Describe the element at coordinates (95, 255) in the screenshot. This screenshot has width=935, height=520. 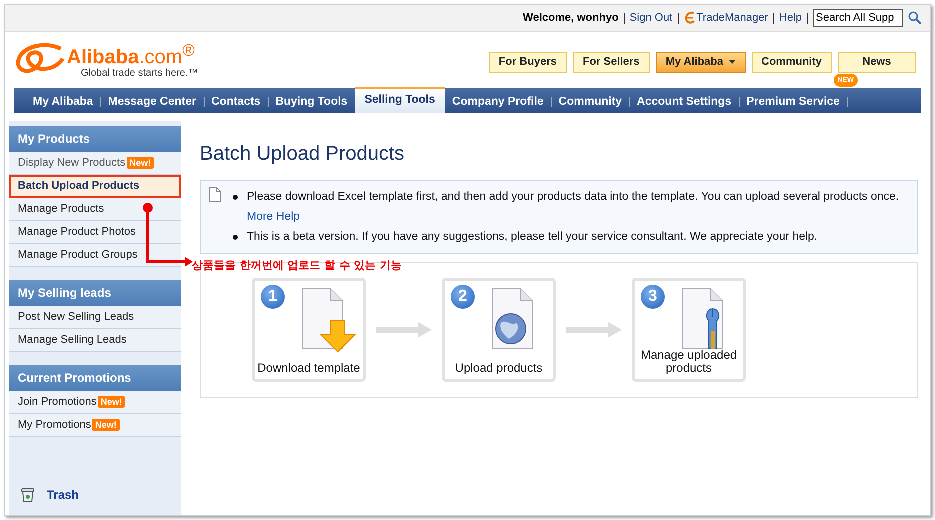
I see `sidebar-item: Manage Product Groups` at that location.